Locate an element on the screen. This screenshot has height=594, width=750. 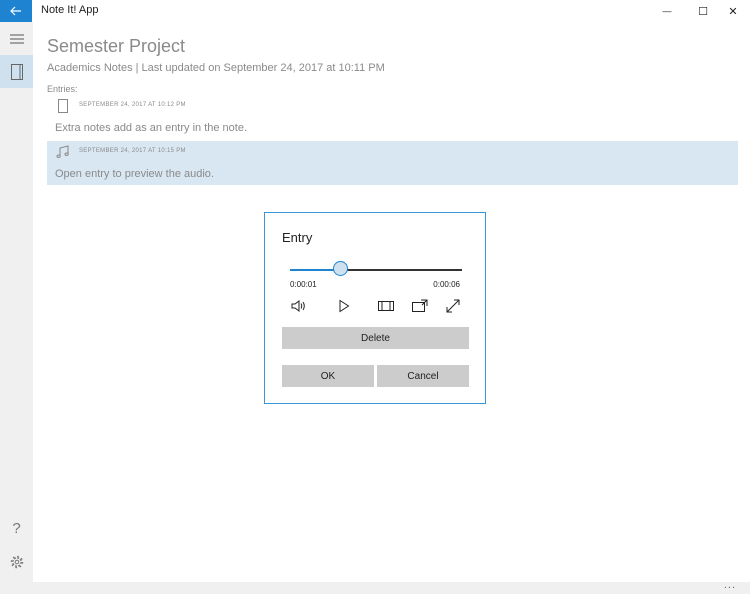
help-icon: ? is located at coordinates (16, 528).